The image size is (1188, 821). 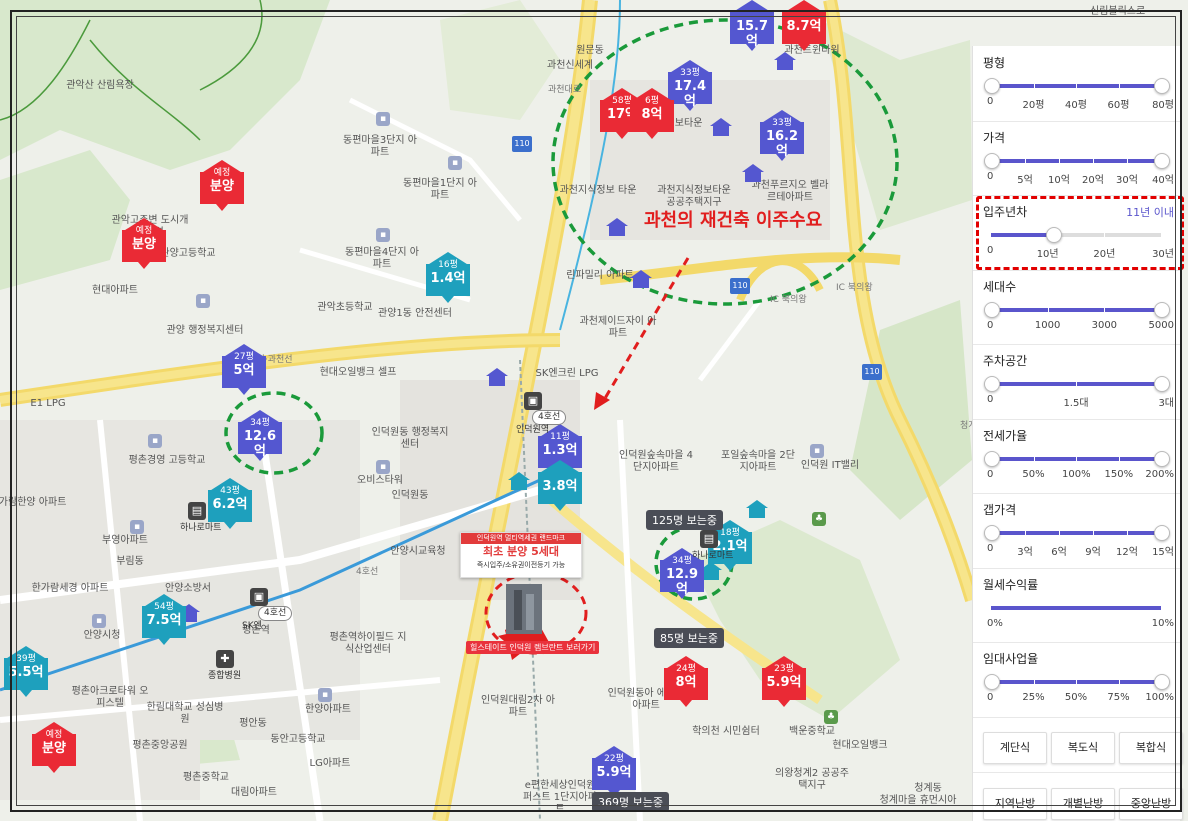 I want to click on panel-divider, so click(x=1076, y=772).